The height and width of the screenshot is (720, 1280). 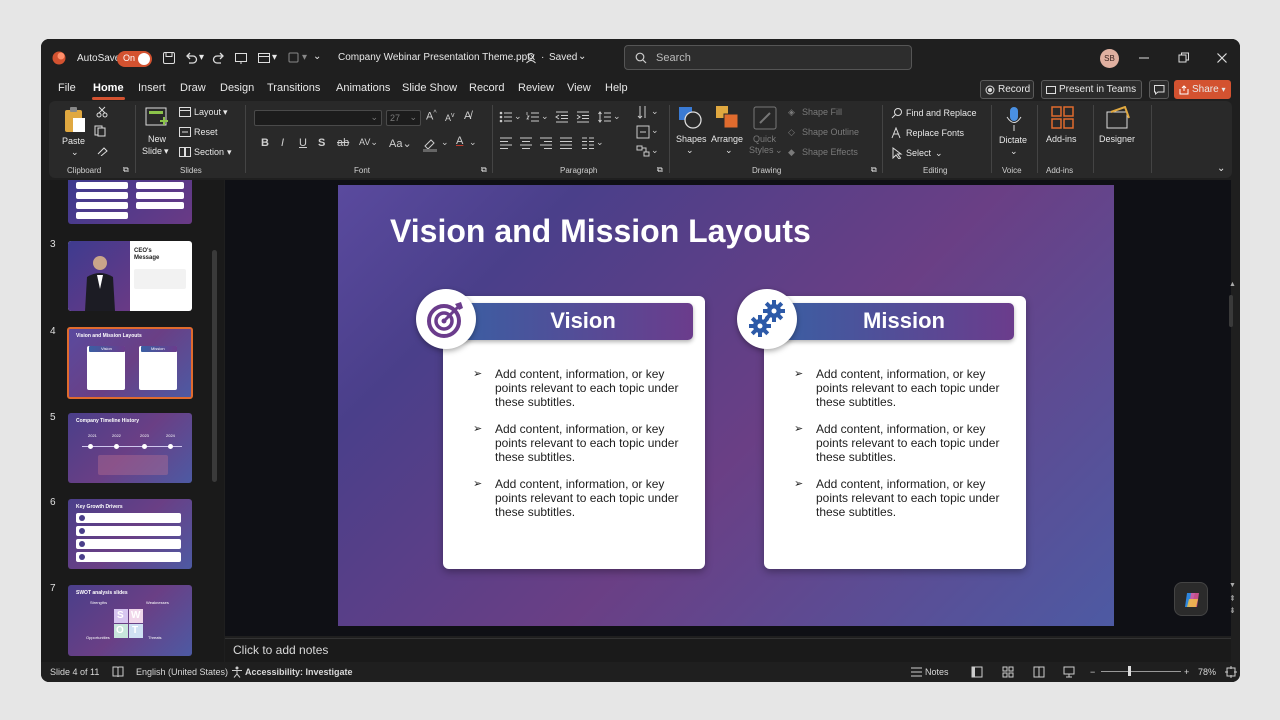 What do you see at coordinates (182, 672) in the screenshot?
I see `language: English (United States)` at bounding box center [182, 672].